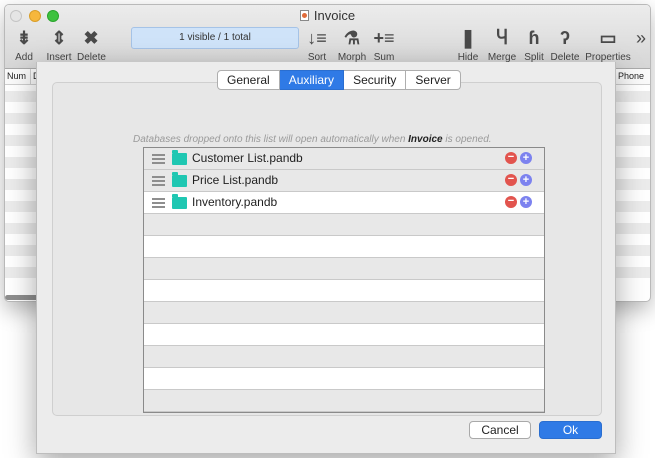 This screenshot has height=458, width=655. What do you see at coordinates (564, 38) in the screenshot?
I see `delete-field-icon: ʔ` at bounding box center [564, 38].